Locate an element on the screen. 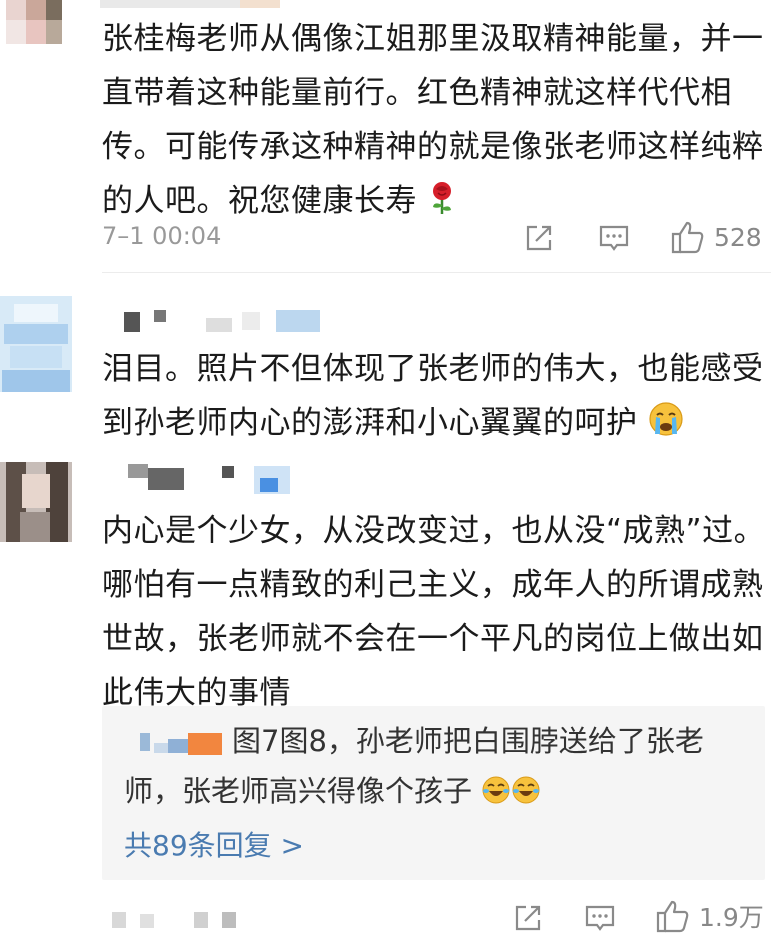 Image resolution: width=771 pixels, height=943 pixels. view-replies-link: 共89条回复 > is located at coordinates (214, 844).